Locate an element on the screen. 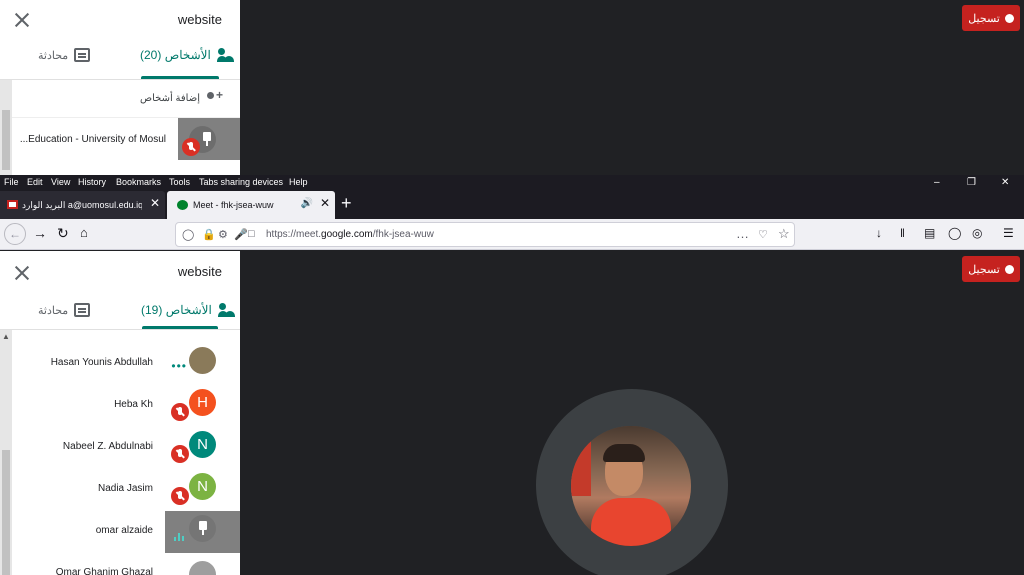 This screenshot has width=1024, height=575. pocket-icon: ♡ is located at coordinates (763, 234).